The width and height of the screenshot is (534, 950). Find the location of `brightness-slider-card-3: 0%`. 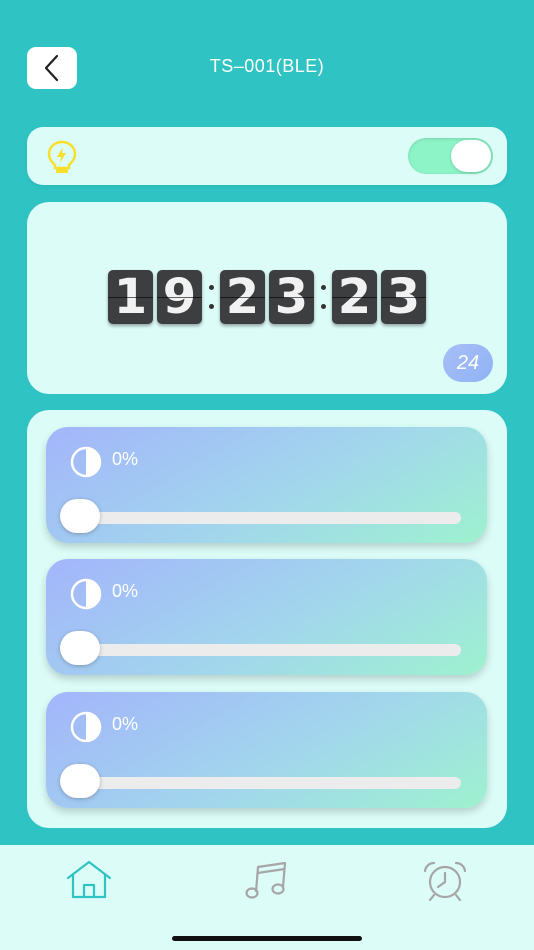

brightness-slider-card-3: 0% is located at coordinates (266, 750).